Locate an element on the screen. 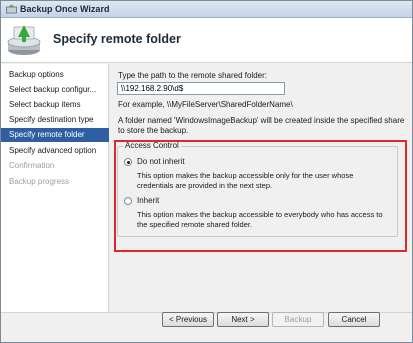  page-title: Specify remote folder is located at coordinates (117, 39).